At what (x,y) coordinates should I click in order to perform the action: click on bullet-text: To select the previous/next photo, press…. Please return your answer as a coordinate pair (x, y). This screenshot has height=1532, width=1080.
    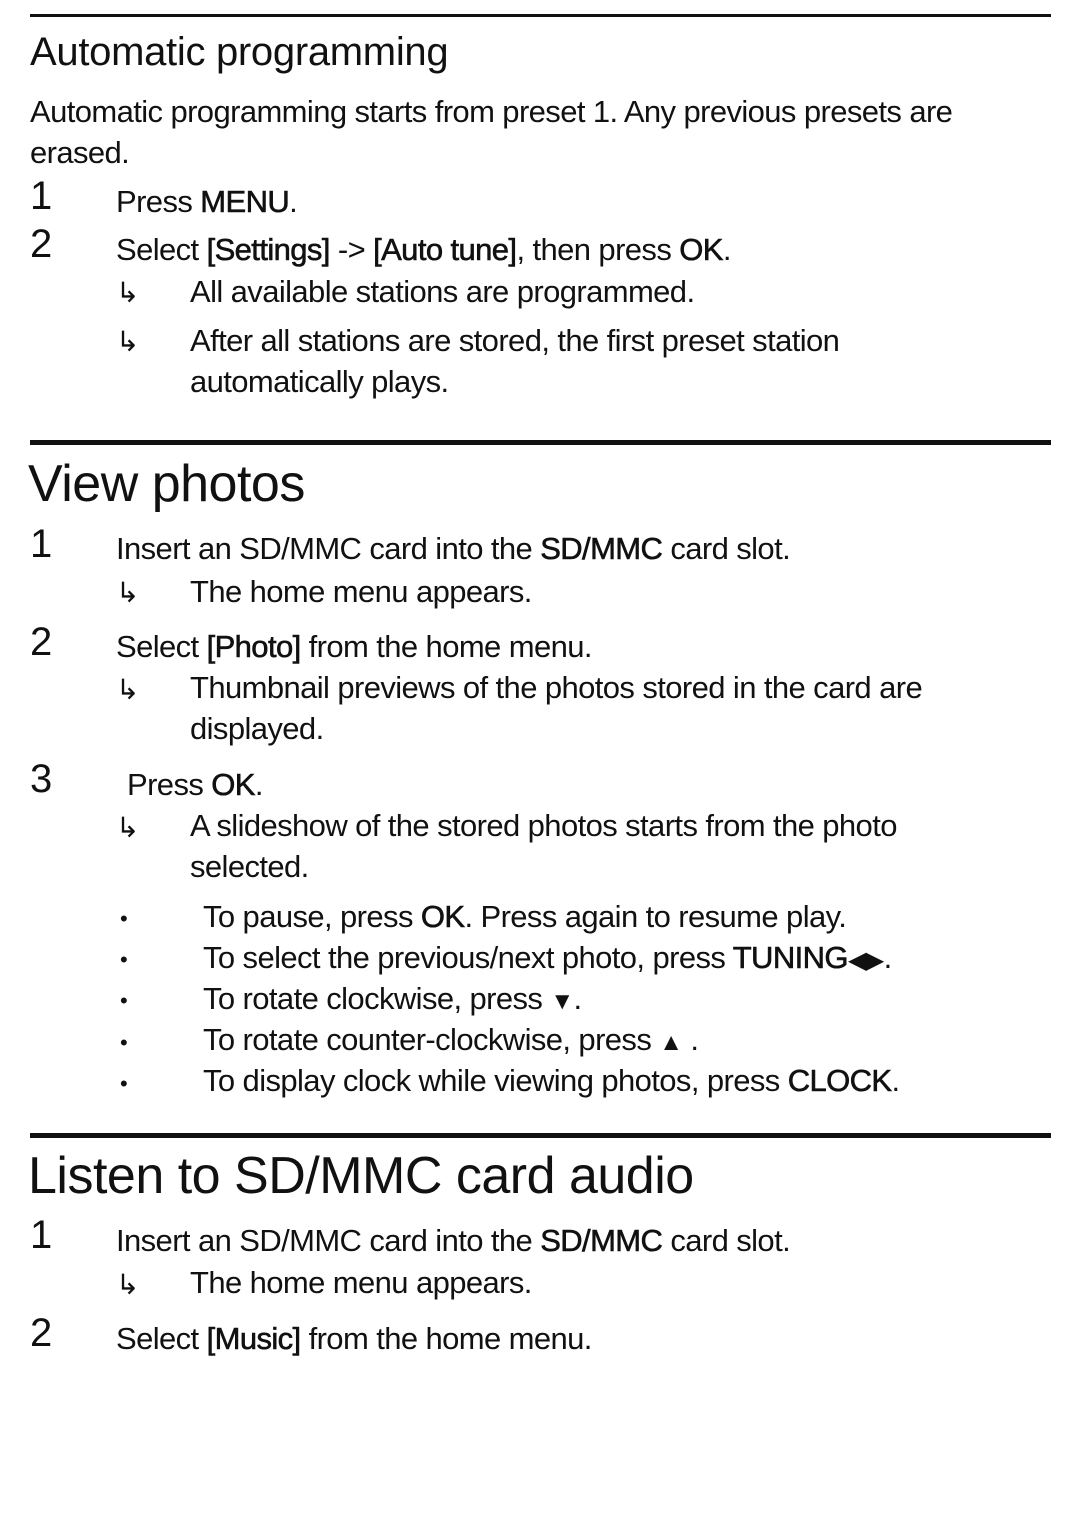
    Looking at the image, I should click on (547, 958).